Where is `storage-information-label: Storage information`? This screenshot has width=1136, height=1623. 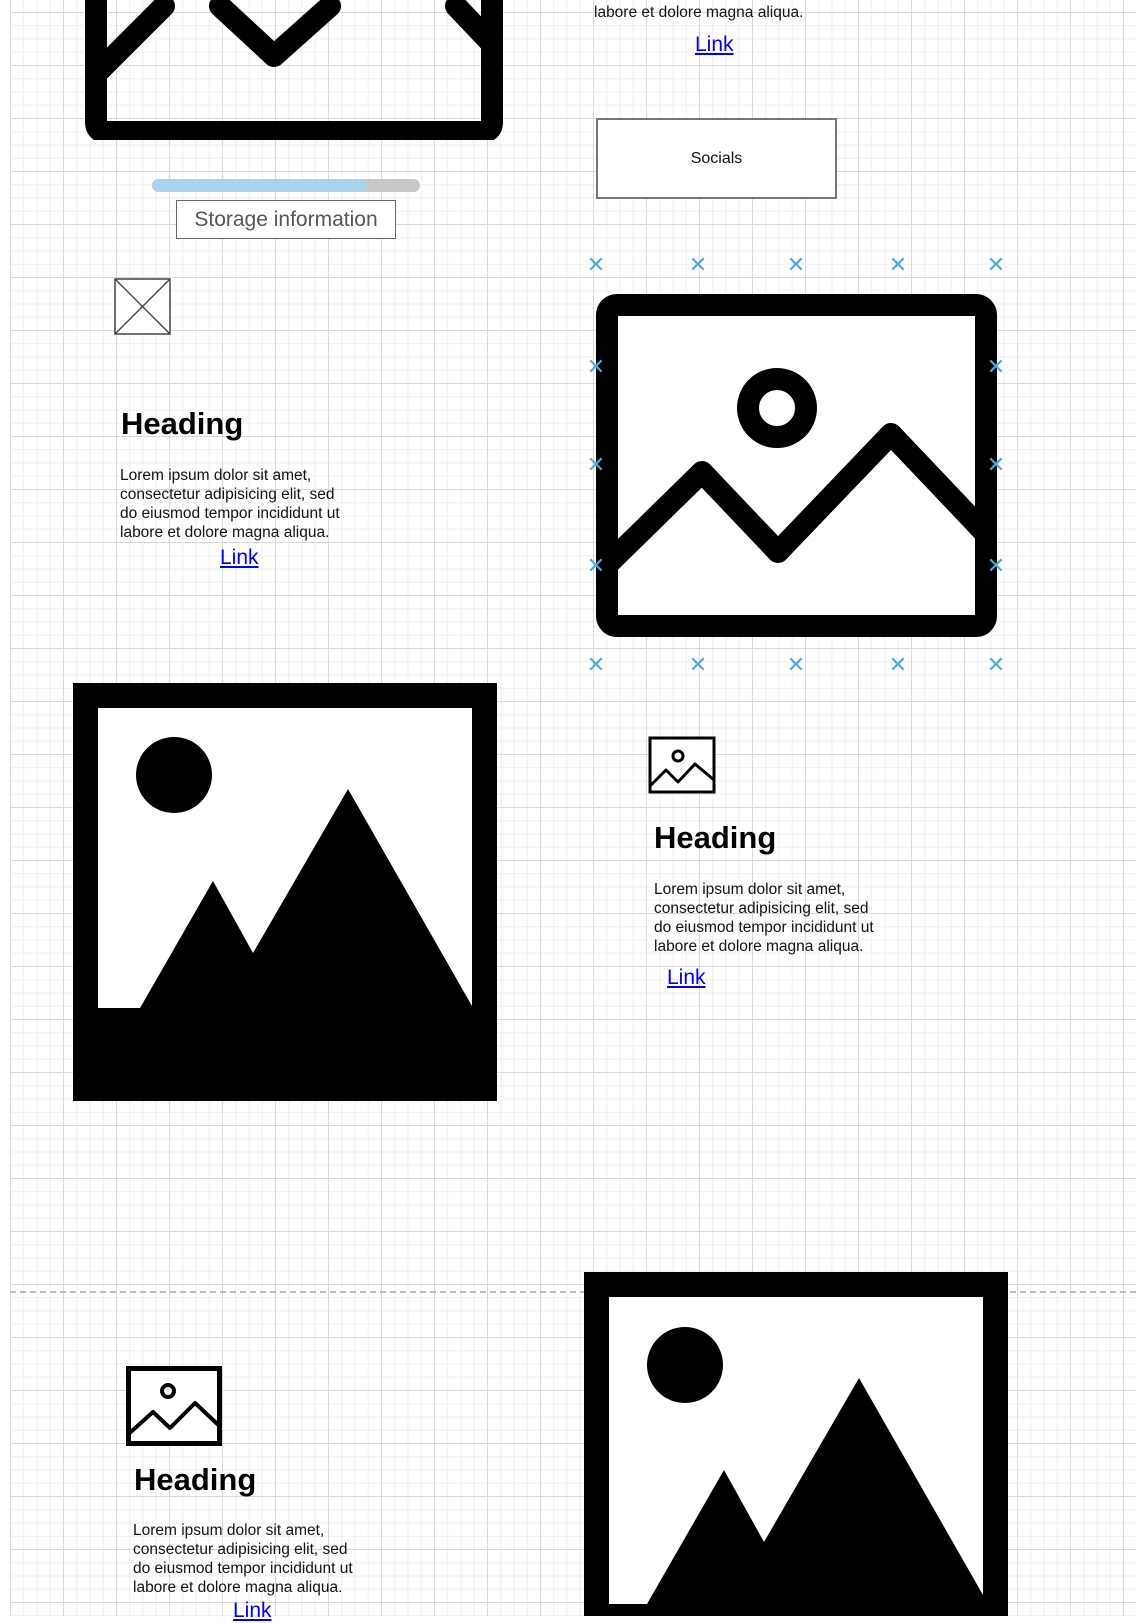
storage-information-label: Storage information is located at coordinates (286, 219).